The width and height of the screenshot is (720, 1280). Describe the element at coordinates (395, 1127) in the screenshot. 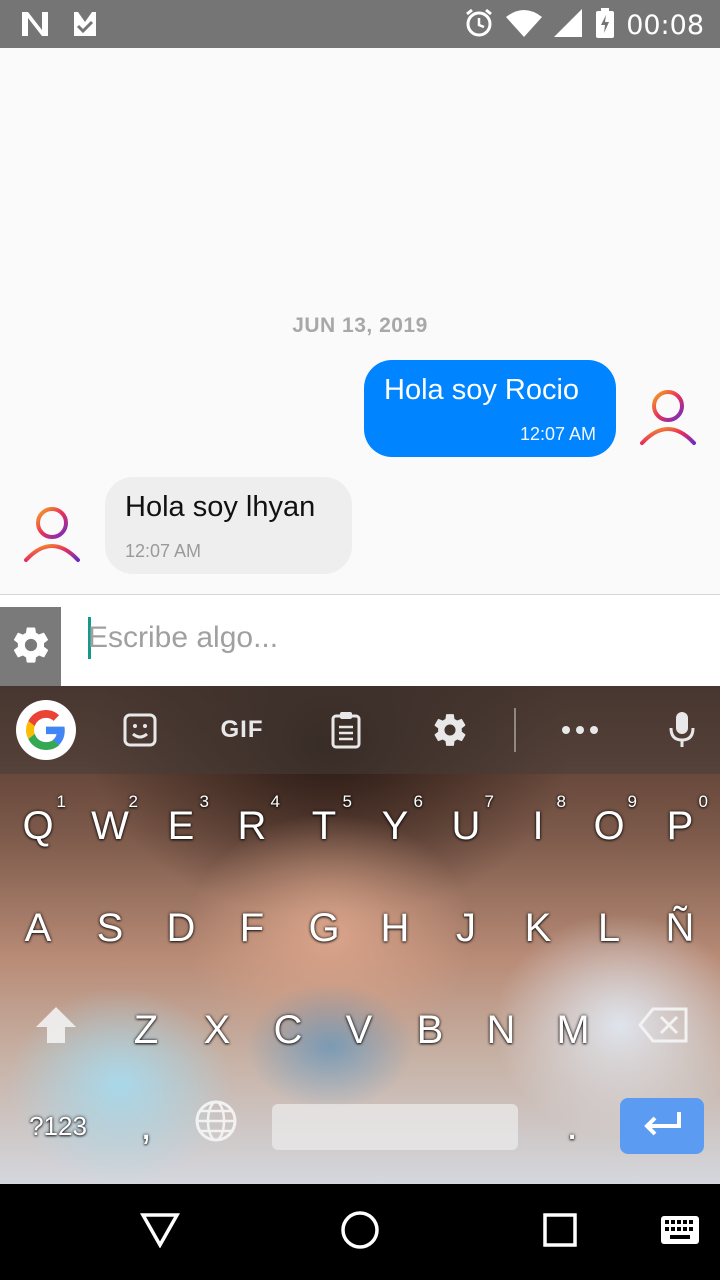

I see `space-key` at that location.